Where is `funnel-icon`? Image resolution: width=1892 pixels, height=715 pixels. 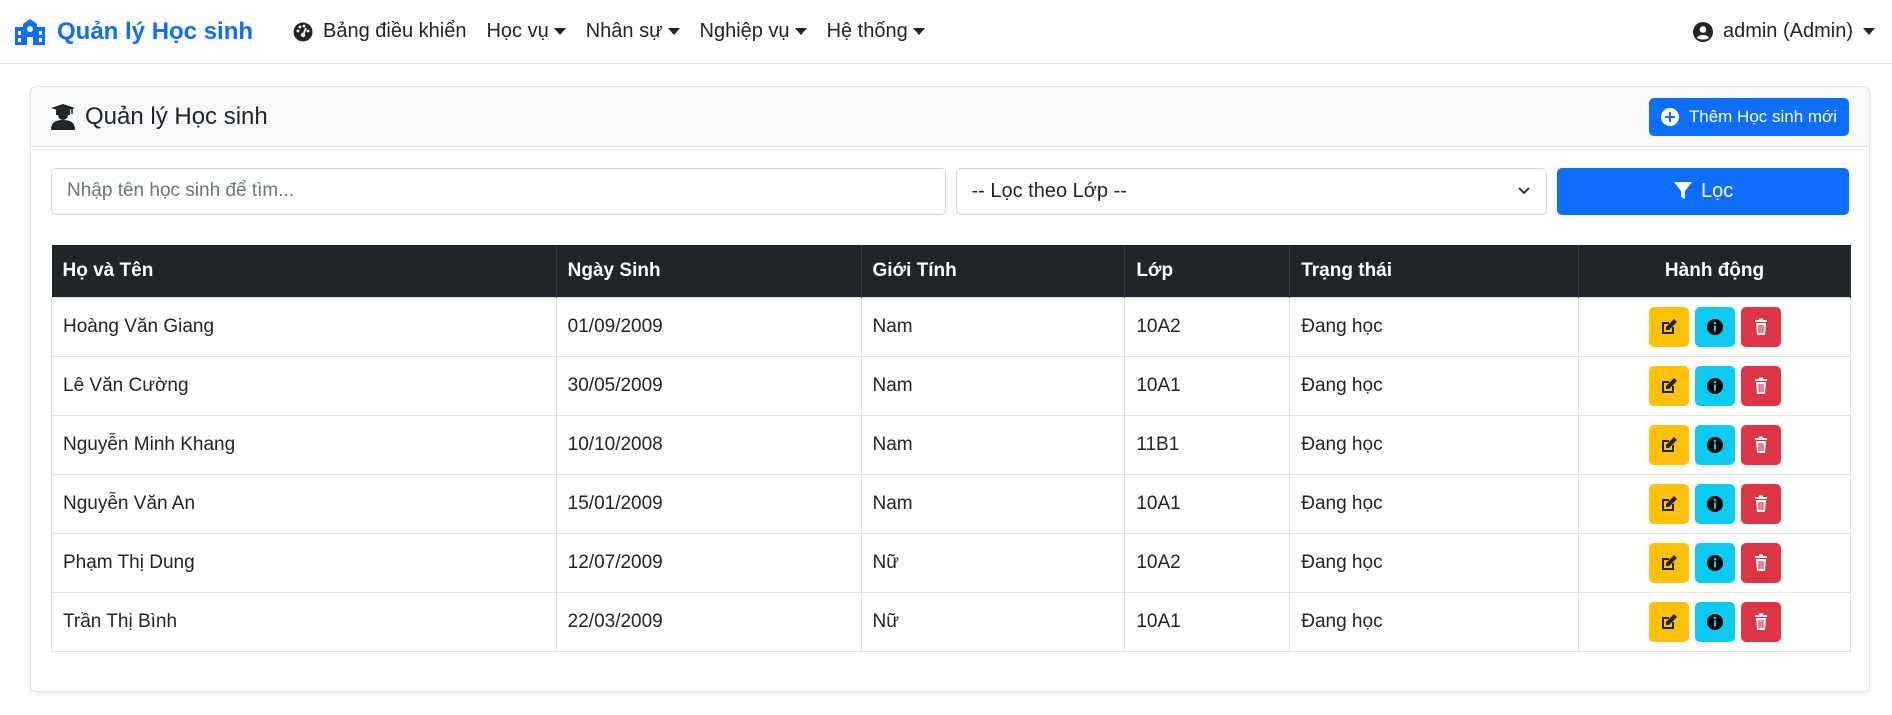
funnel-icon is located at coordinates (1682, 190).